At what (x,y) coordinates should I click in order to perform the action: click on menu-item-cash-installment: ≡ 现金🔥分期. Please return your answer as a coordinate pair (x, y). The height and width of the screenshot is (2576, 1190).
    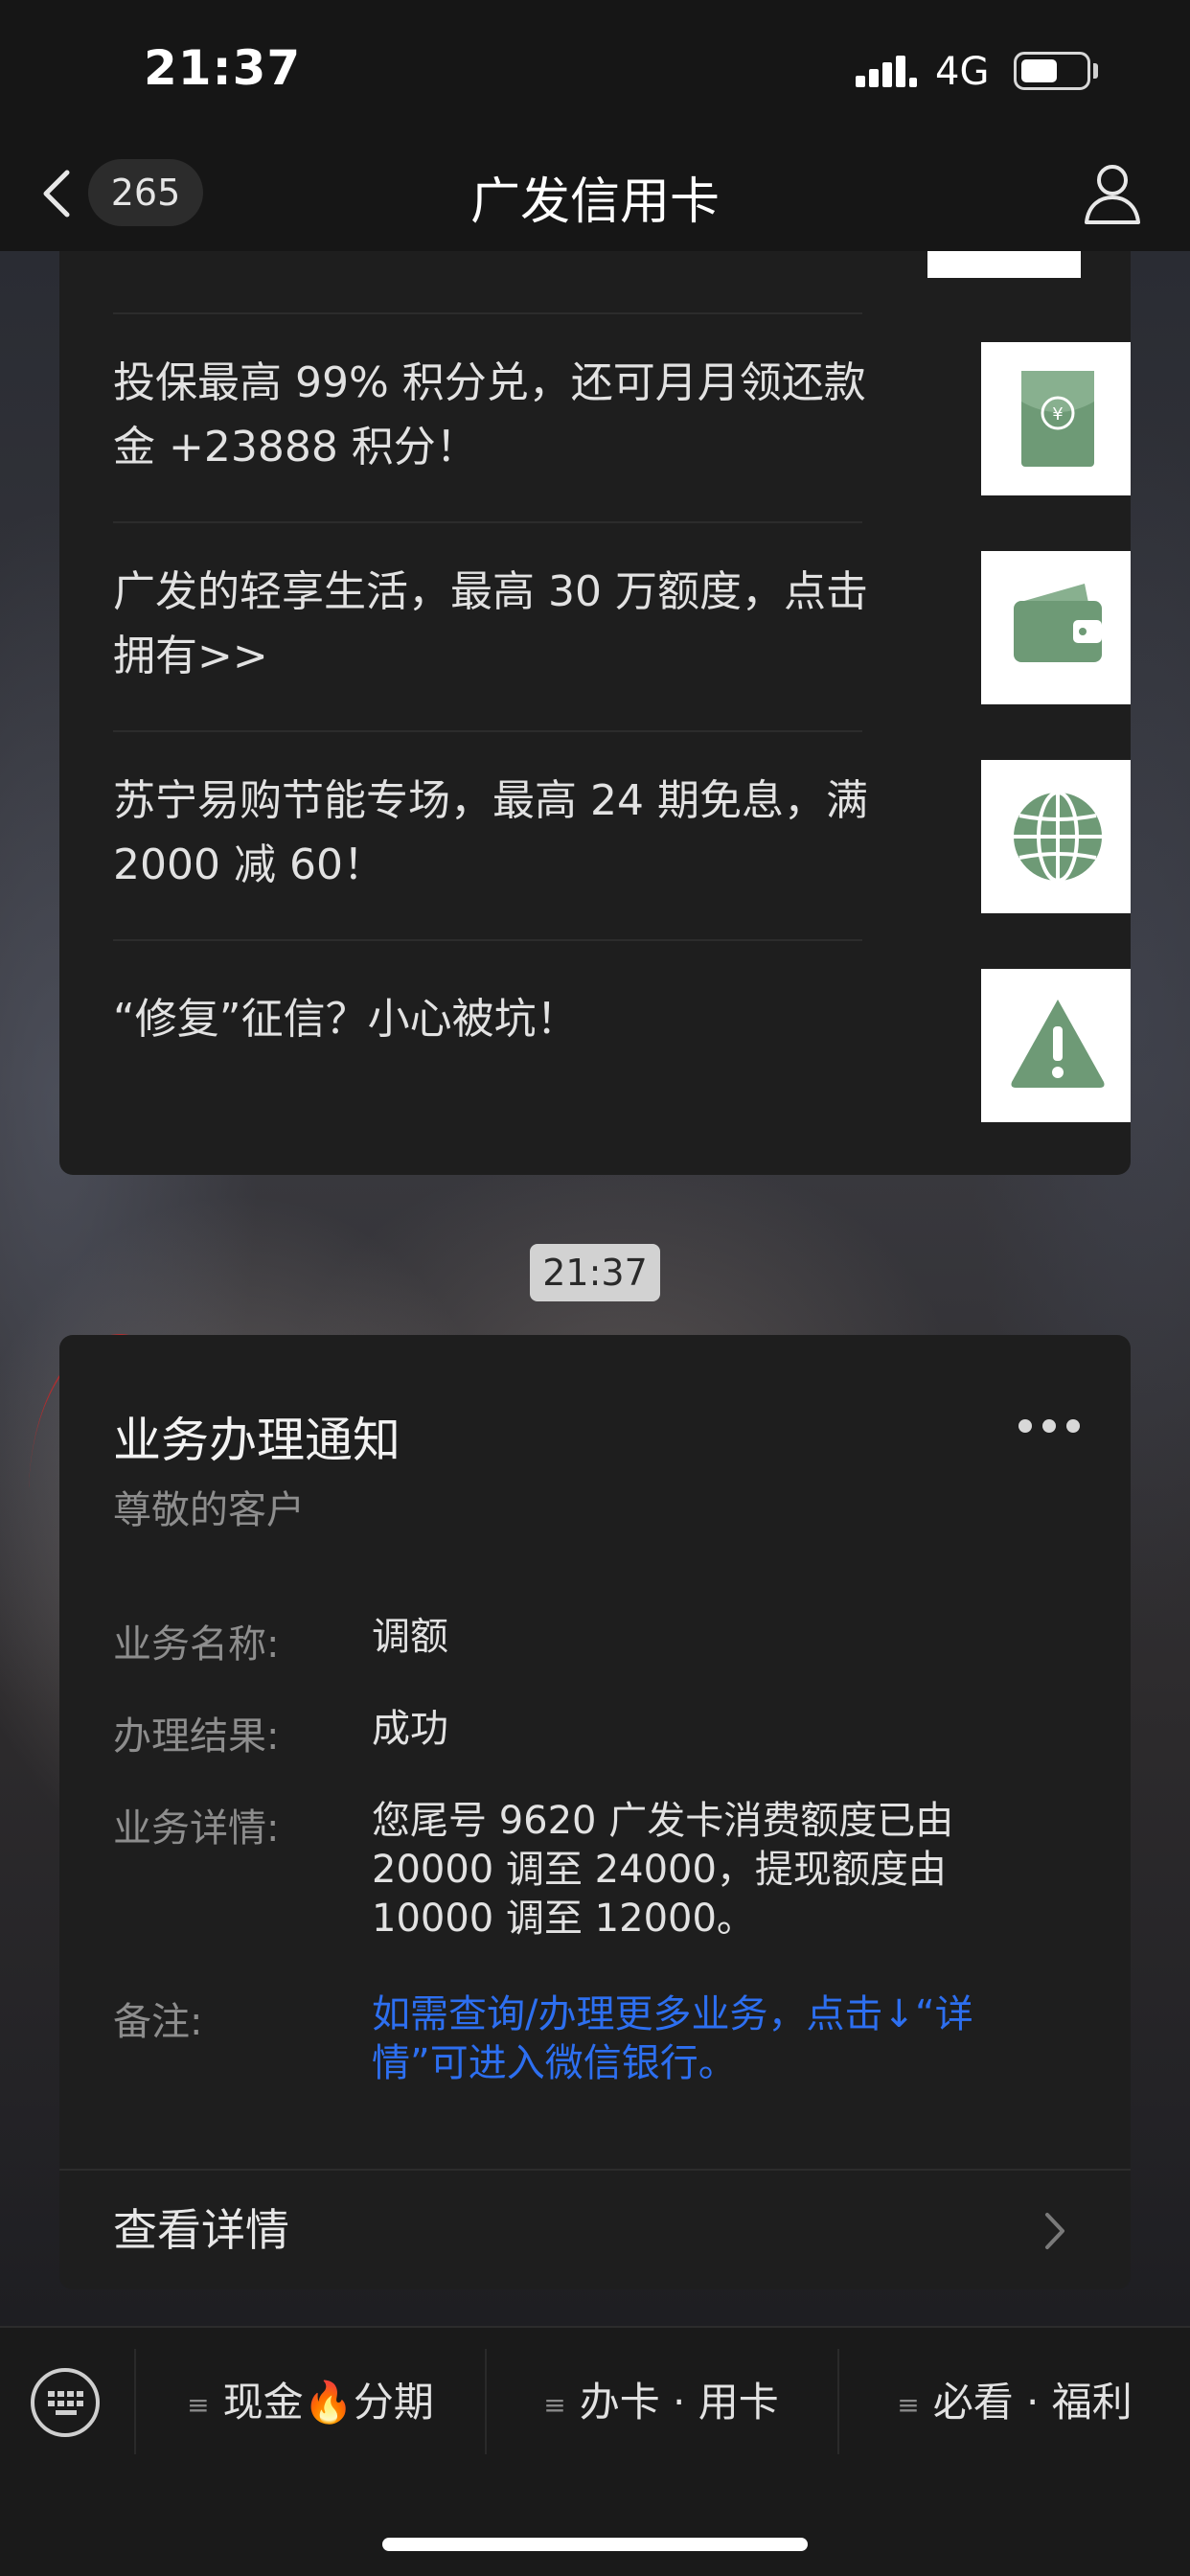
    Looking at the image, I should click on (311, 2402).